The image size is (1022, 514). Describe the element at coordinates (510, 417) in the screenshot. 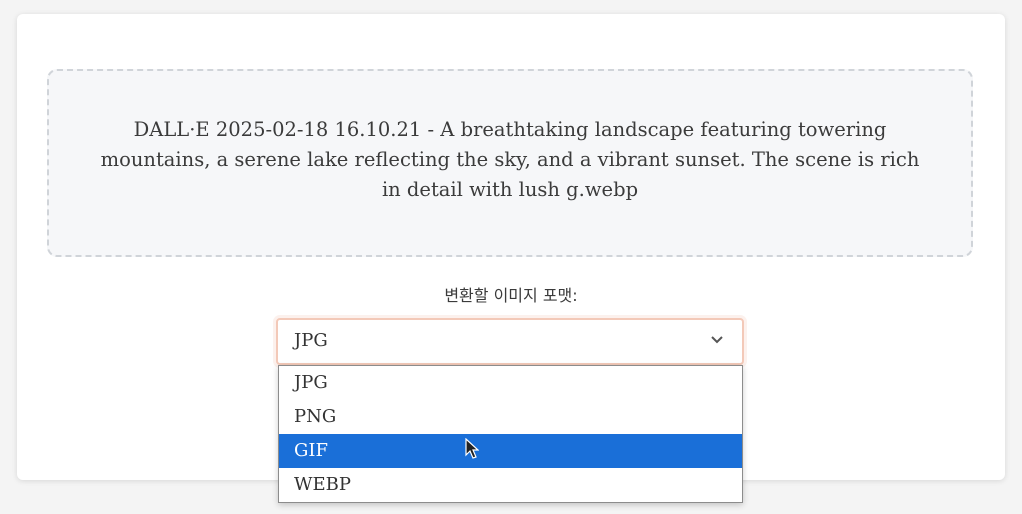

I see `format-option-png: PNG` at that location.